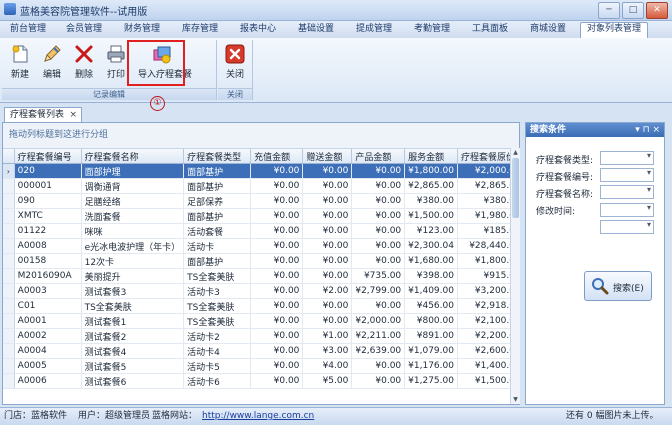  Describe the element at coordinates (490, 30) in the screenshot. I see `menu-tools: 工具面板` at that location.